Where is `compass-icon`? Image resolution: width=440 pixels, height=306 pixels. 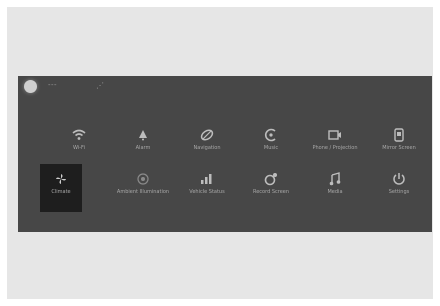
compass-icon is located at coordinates (207, 135).